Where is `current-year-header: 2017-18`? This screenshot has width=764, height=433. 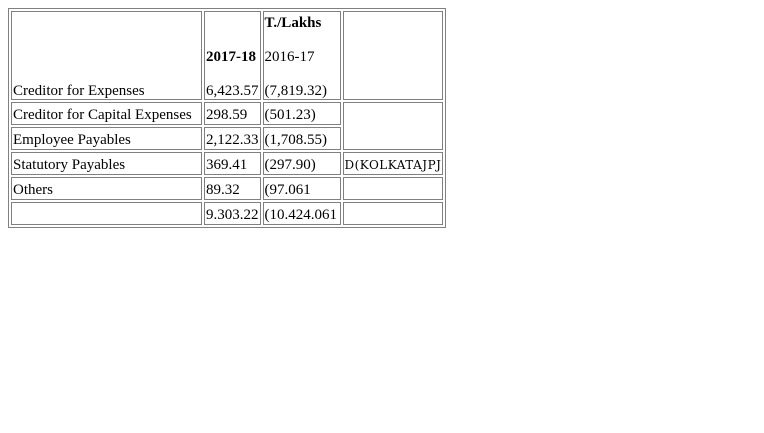 current-year-header: 2017-18 is located at coordinates (231, 57).